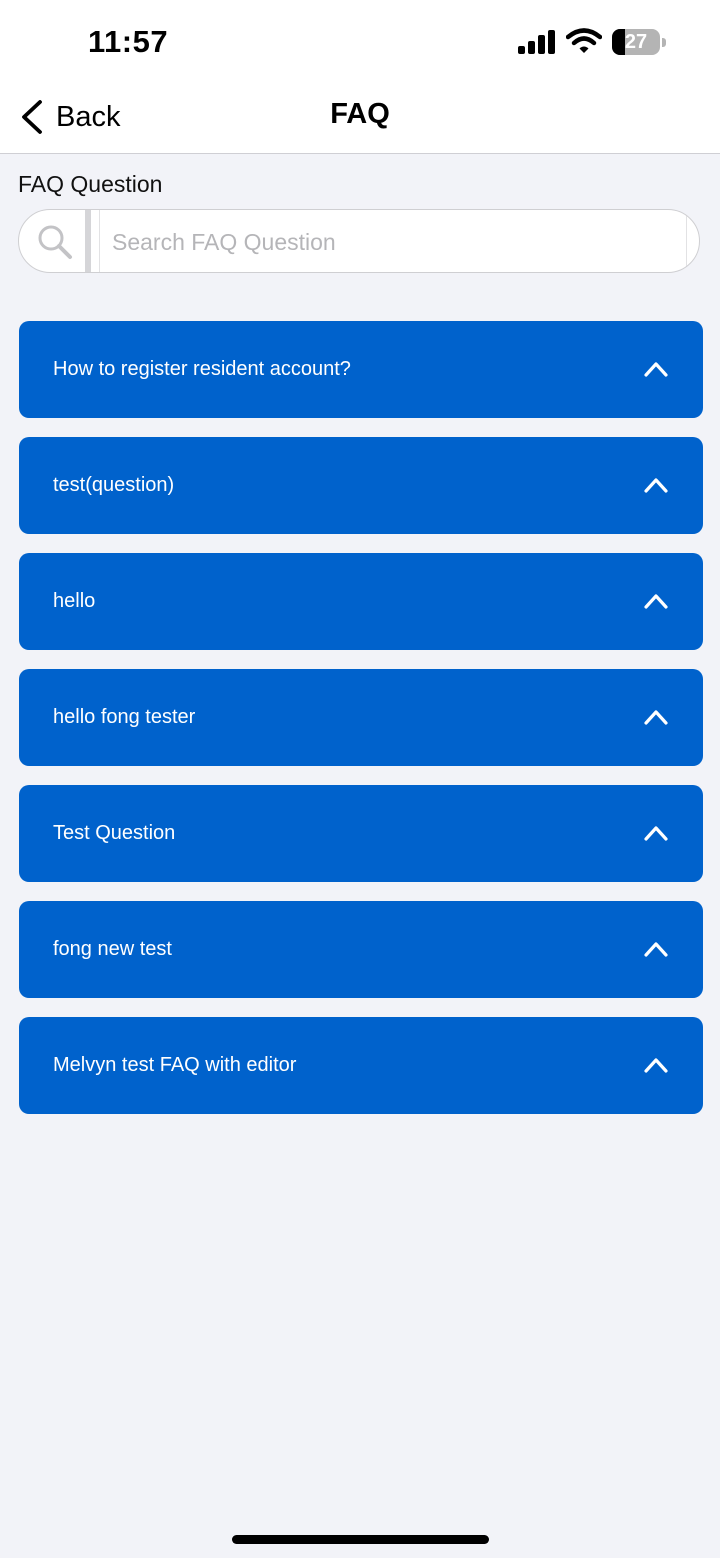 The image size is (720, 1558). I want to click on faq-item: hello, so click(361, 601).